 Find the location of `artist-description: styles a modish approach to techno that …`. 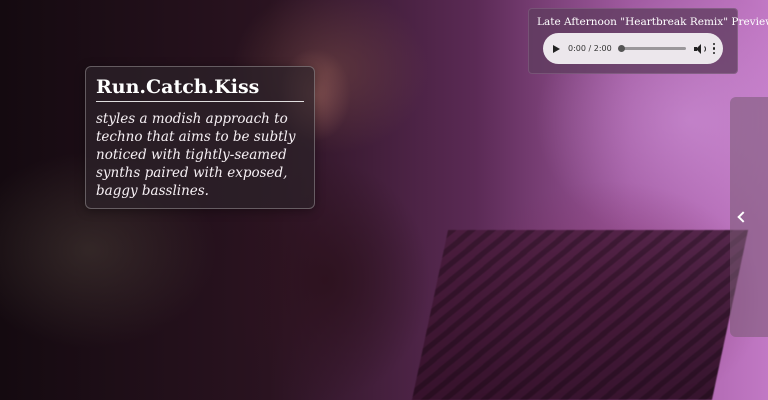

artist-description: styles a modish approach to techno that … is located at coordinates (196, 155).